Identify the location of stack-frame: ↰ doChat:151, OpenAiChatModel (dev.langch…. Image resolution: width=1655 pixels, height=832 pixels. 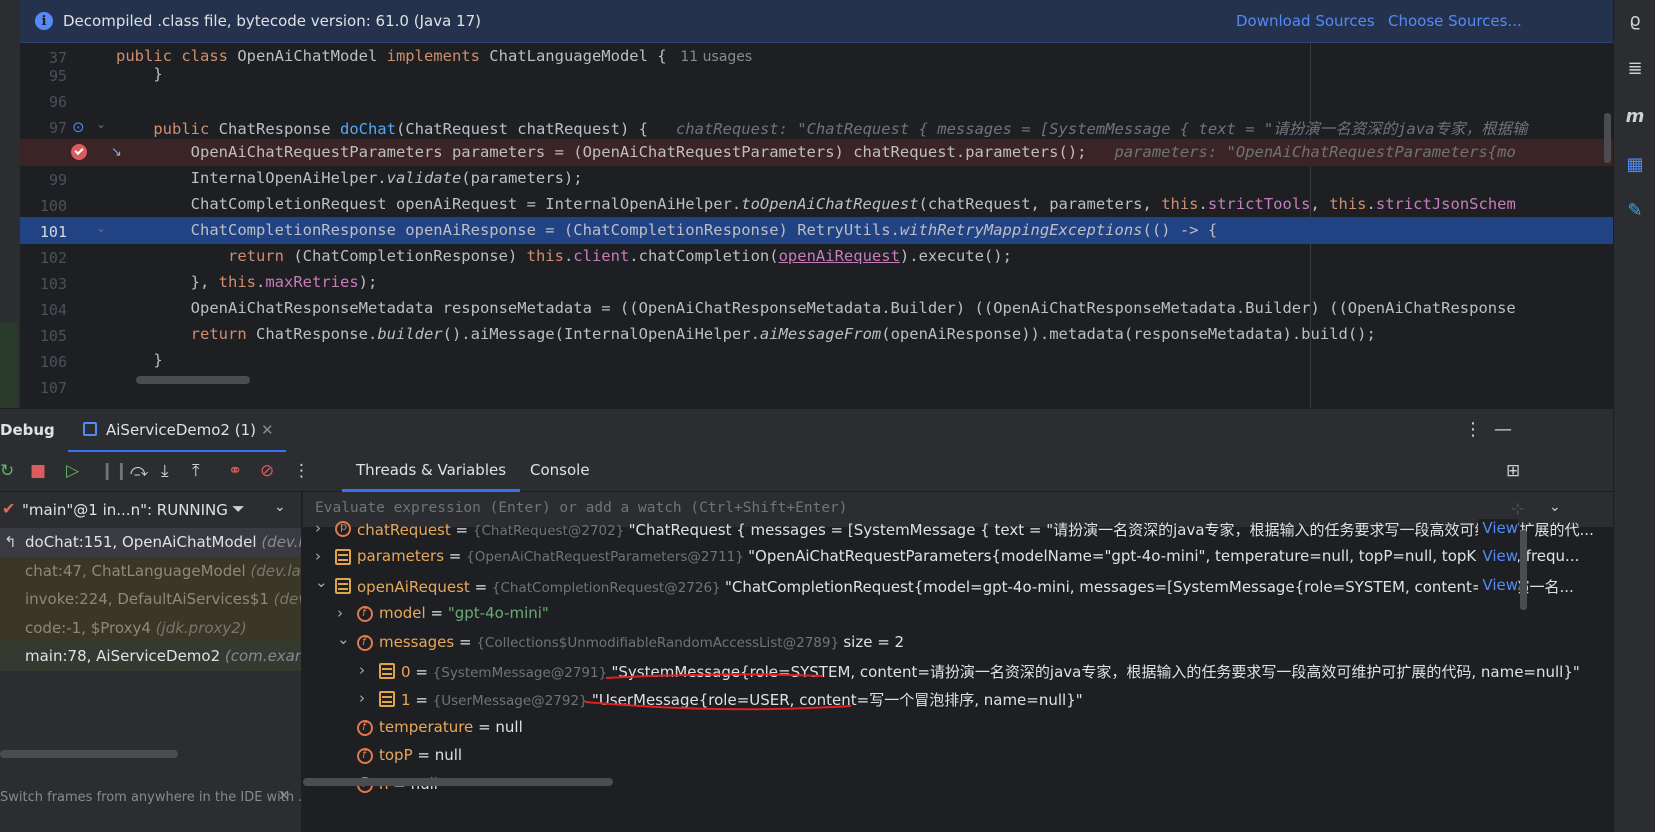
(150, 542).